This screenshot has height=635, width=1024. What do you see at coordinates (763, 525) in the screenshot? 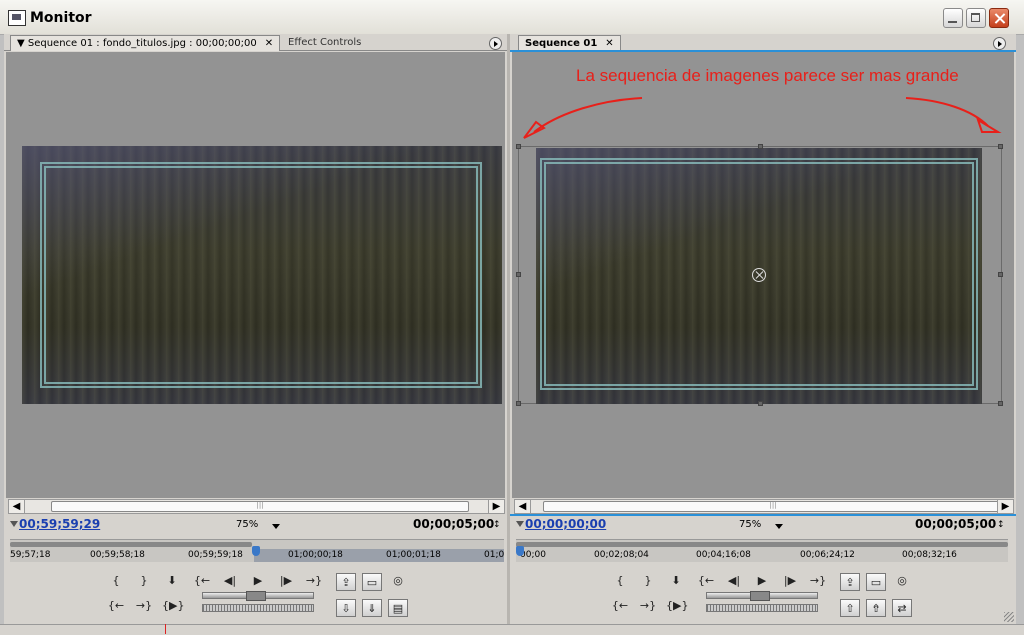
I see `program-timecode-row: 00;00;00;00 75% 00;00;05;00 ↕` at bounding box center [763, 525].